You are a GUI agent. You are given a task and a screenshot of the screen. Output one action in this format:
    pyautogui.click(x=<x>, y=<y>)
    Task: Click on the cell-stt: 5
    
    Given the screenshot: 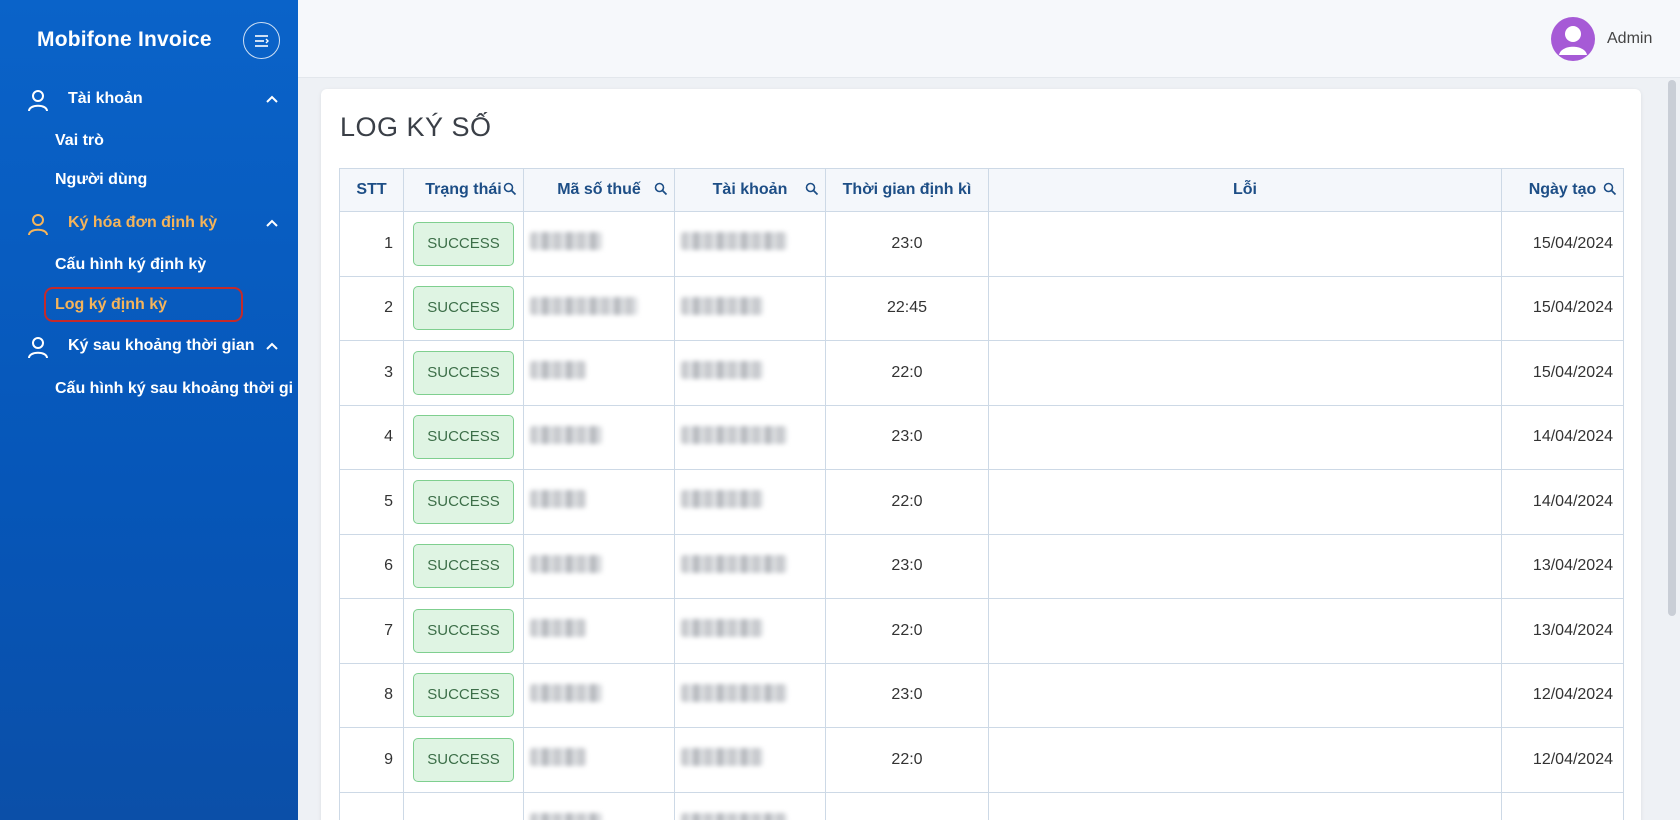 What is the action you would take?
    pyautogui.click(x=371, y=502)
    